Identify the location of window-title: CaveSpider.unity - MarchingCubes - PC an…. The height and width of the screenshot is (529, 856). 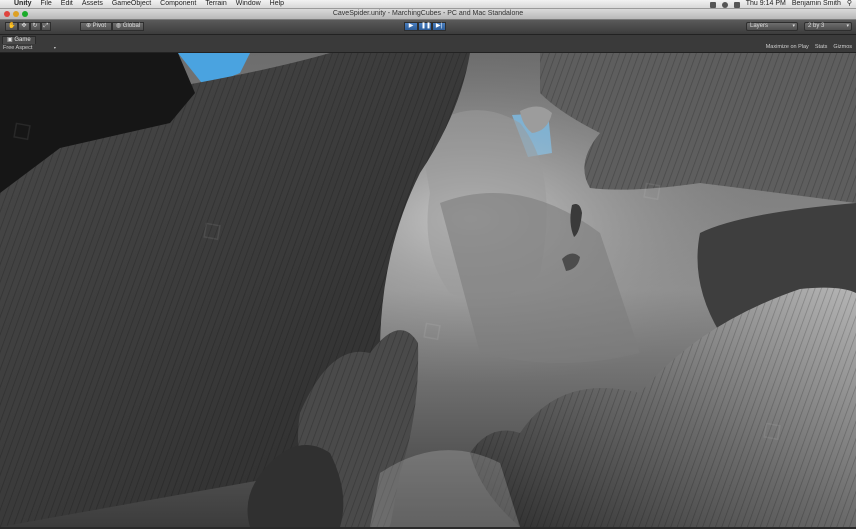
(428, 13).